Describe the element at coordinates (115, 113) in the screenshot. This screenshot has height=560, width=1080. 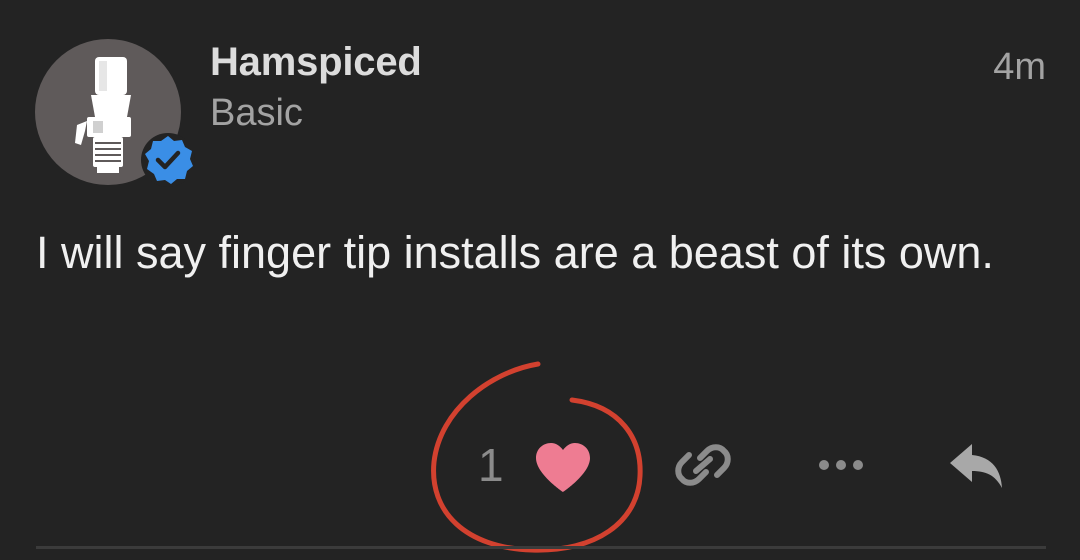
I see `author-avatar` at that location.